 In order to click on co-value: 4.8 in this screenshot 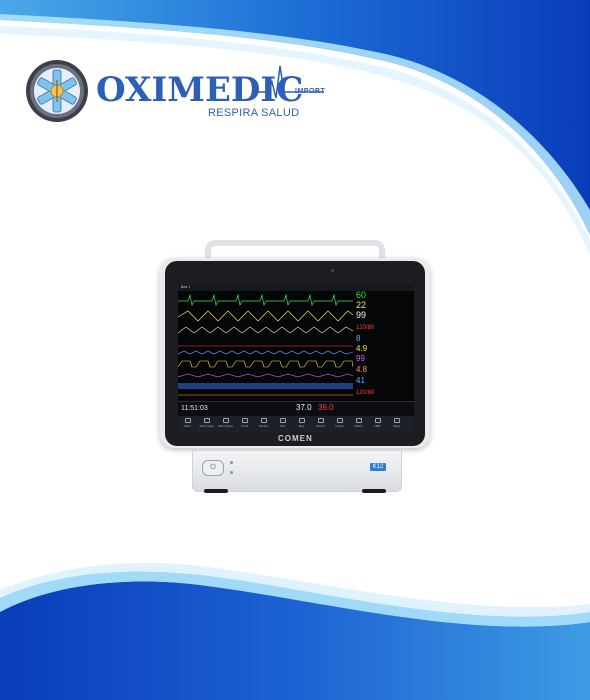, I will do `click(362, 369)`.